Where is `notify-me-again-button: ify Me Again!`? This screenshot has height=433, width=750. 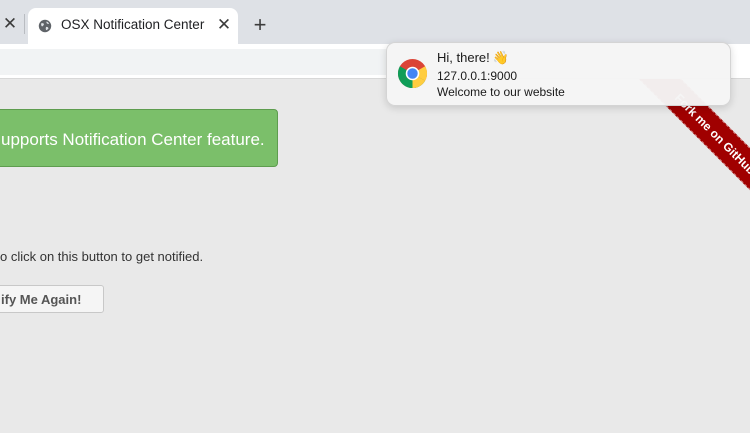 notify-me-again-button: ify Me Again! is located at coordinates (52, 299).